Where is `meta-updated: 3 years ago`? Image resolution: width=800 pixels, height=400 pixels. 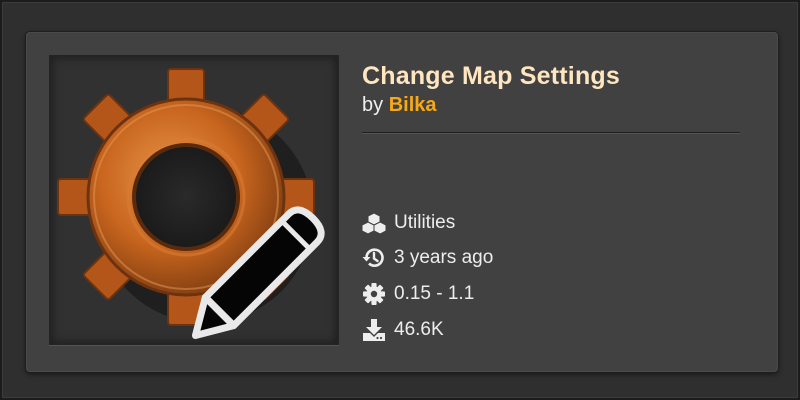 meta-updated: 3 years ago is located at coordinates (427, 258).